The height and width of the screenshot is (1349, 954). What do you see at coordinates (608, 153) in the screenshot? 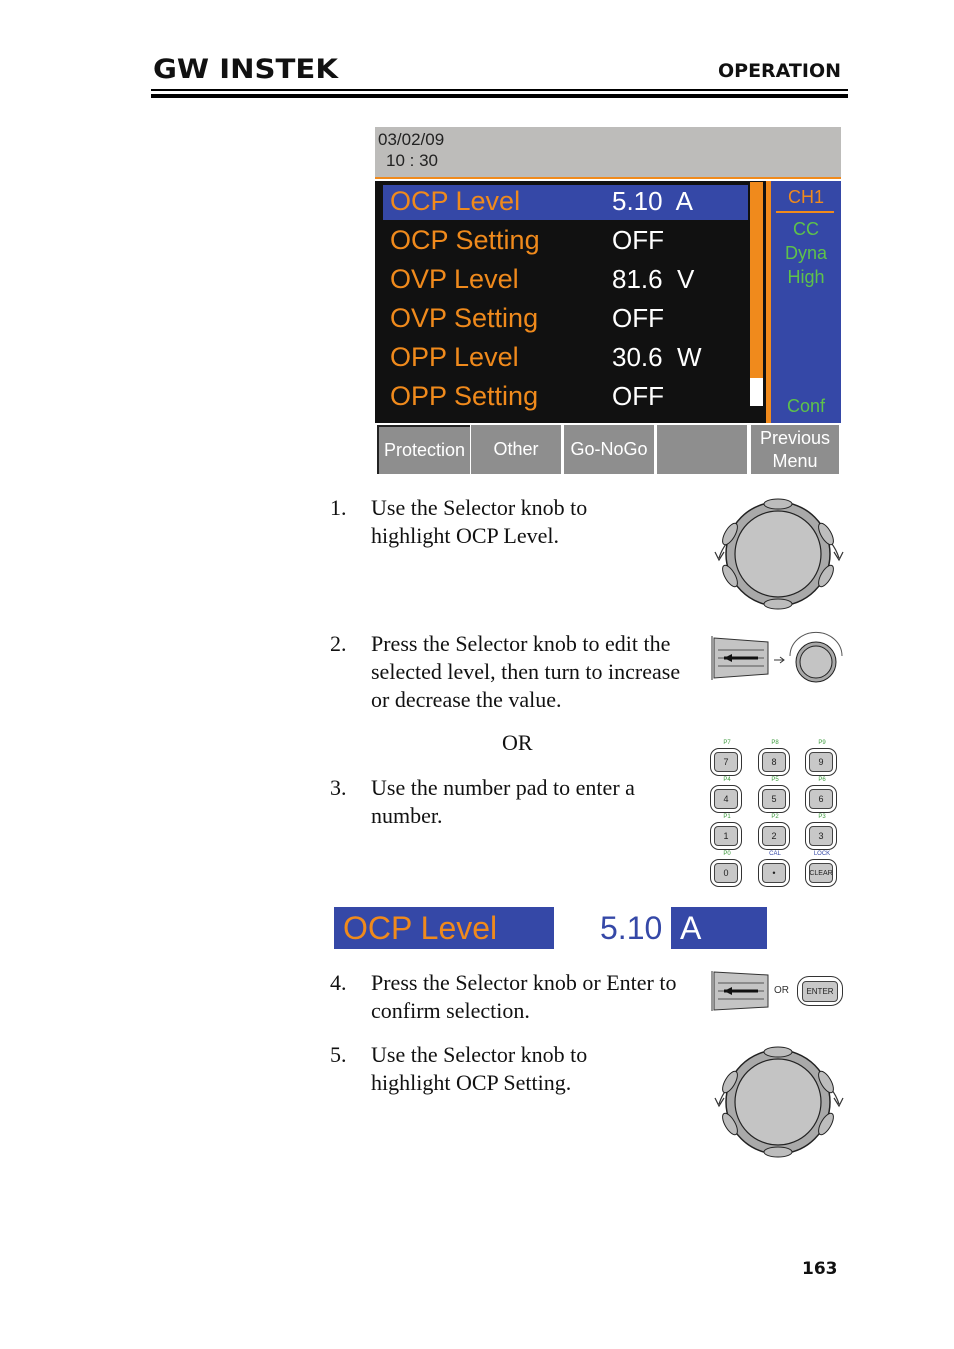
I see `status-bar: 03/02/09 10 : 30` at bounding box center [608, 153].